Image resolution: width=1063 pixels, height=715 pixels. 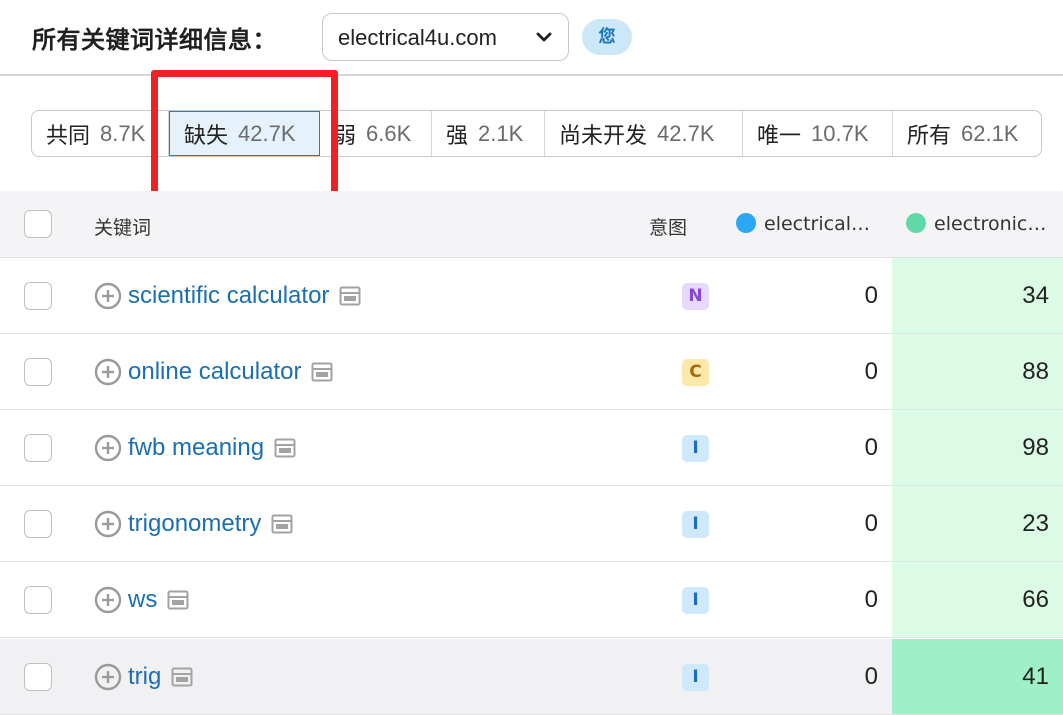 I want to click on domain2-position: 98, so click(x=1035, y=447).